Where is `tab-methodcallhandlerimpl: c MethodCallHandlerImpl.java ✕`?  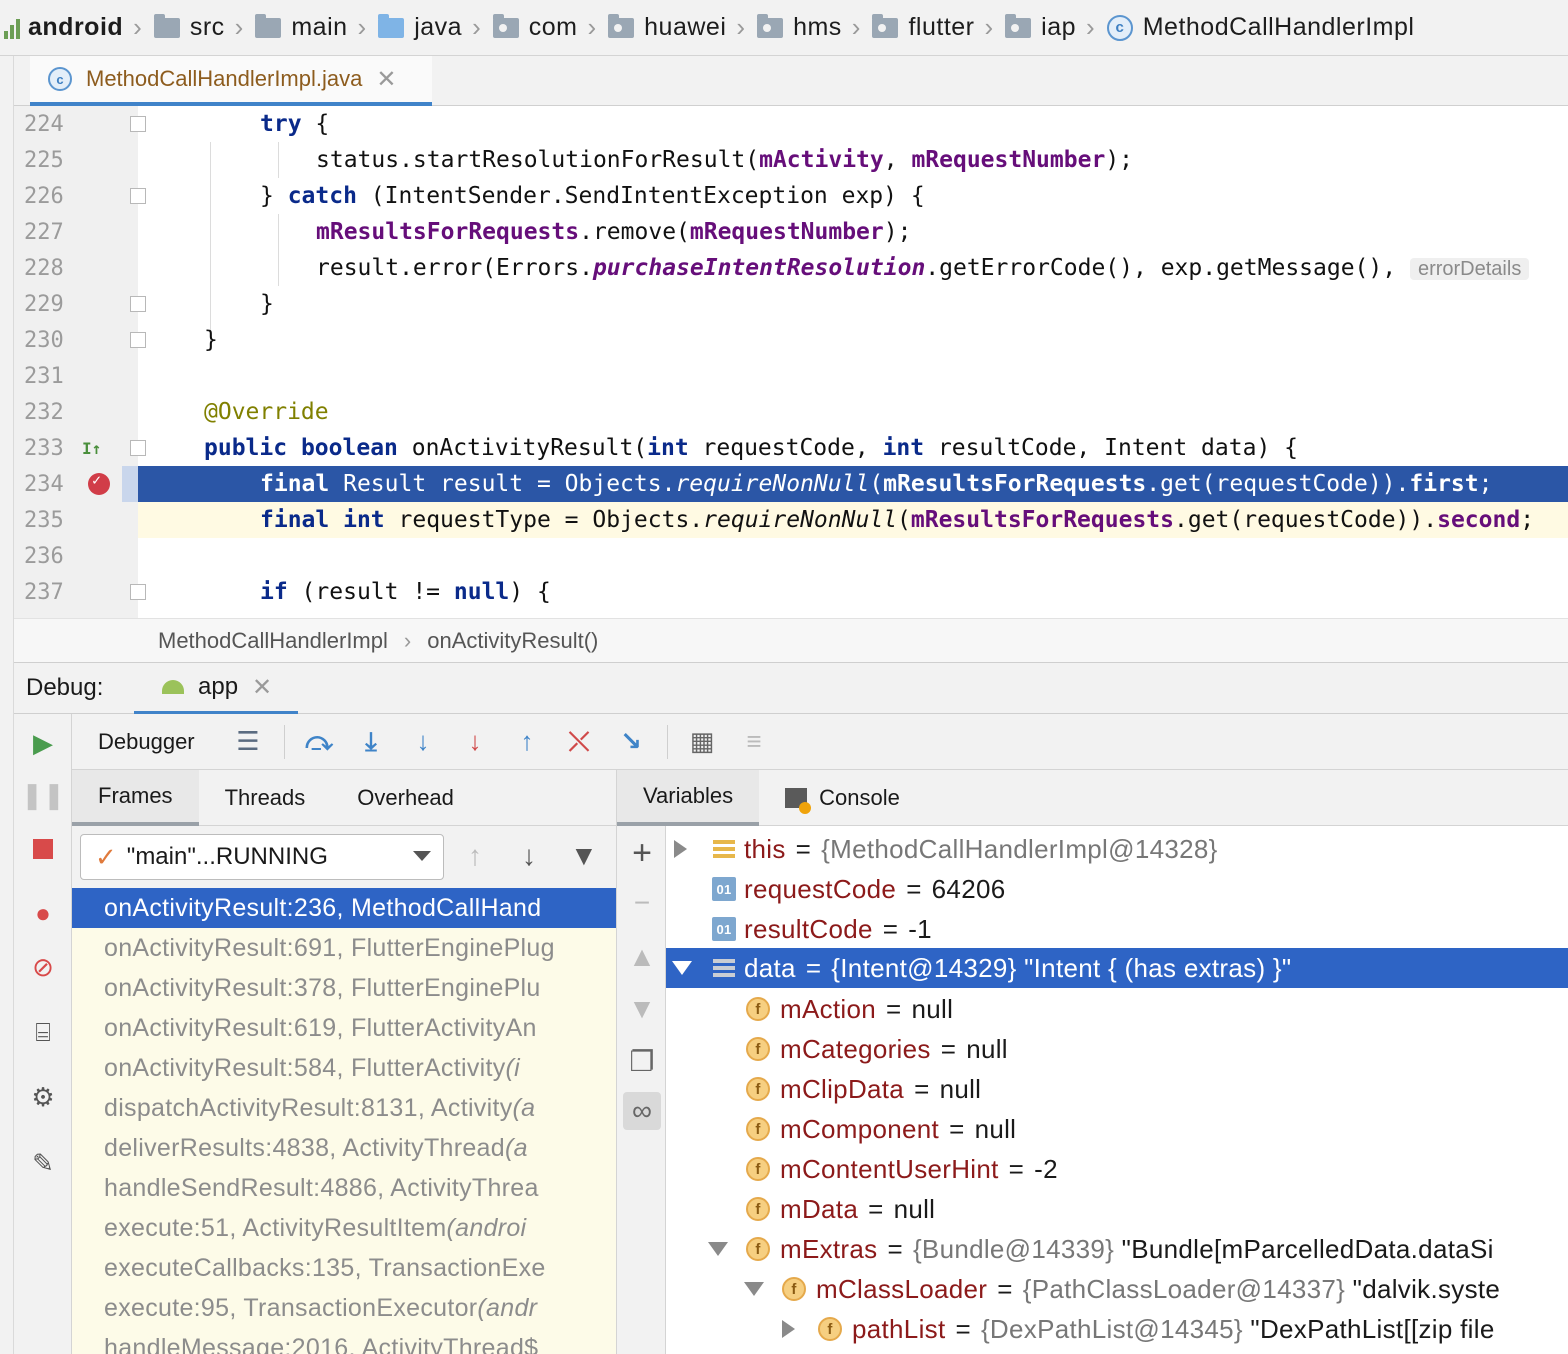 tab-methodcallhandlerimpl: c MethodCallHandlerImpl.java ✕ is located at coordinates (231, 81).